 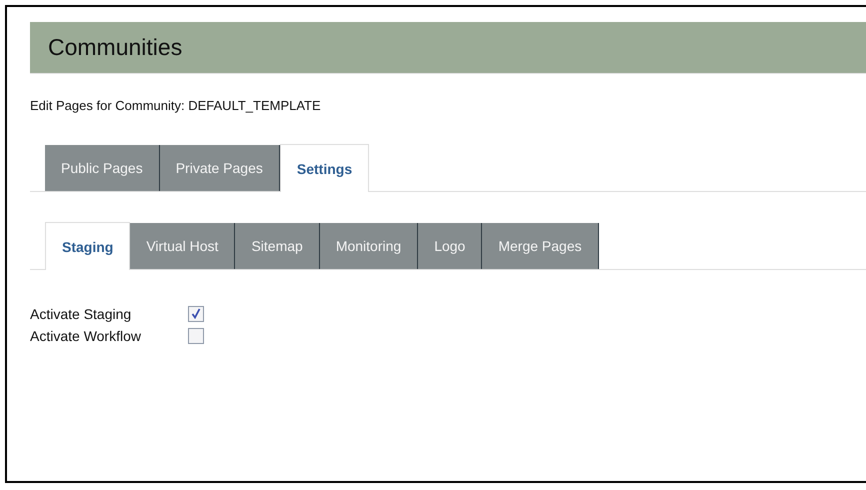 What do you see at coordinates (540, 246) in the screenshot?
I see `tab: Merge Pages` at bounding box center [540, 246].